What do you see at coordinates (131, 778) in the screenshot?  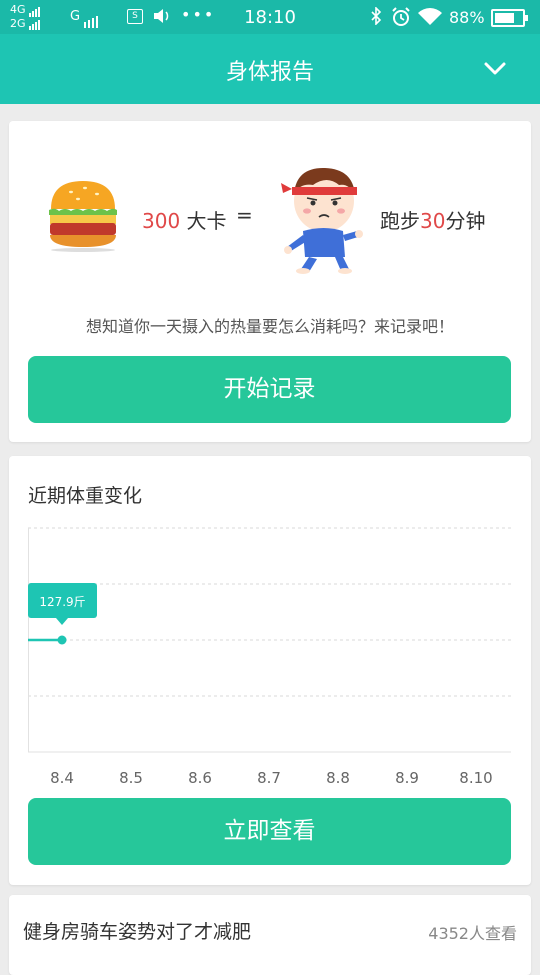 I see `x-tick-label: 8.5` at bounding box center [131, 778].